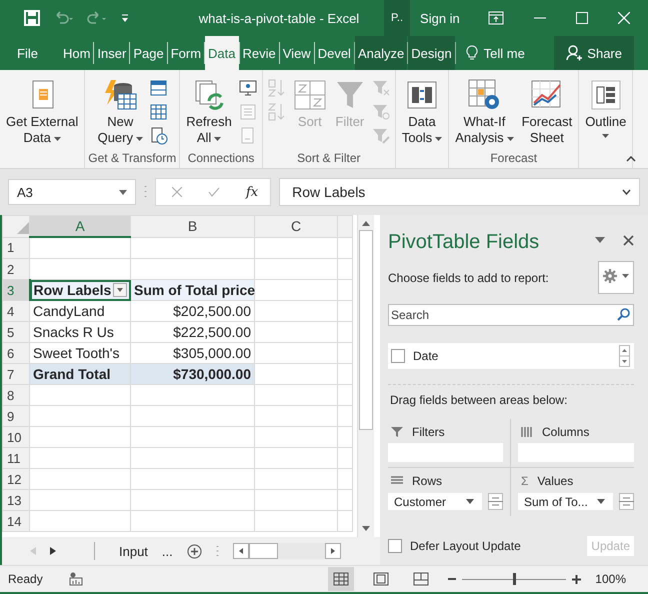 The height and width of the screenshot is (594, 648). Describe the element at coordinates (547, 112) in the screenshot. I see `ribbon-button: Forecast Sheet` at that location.